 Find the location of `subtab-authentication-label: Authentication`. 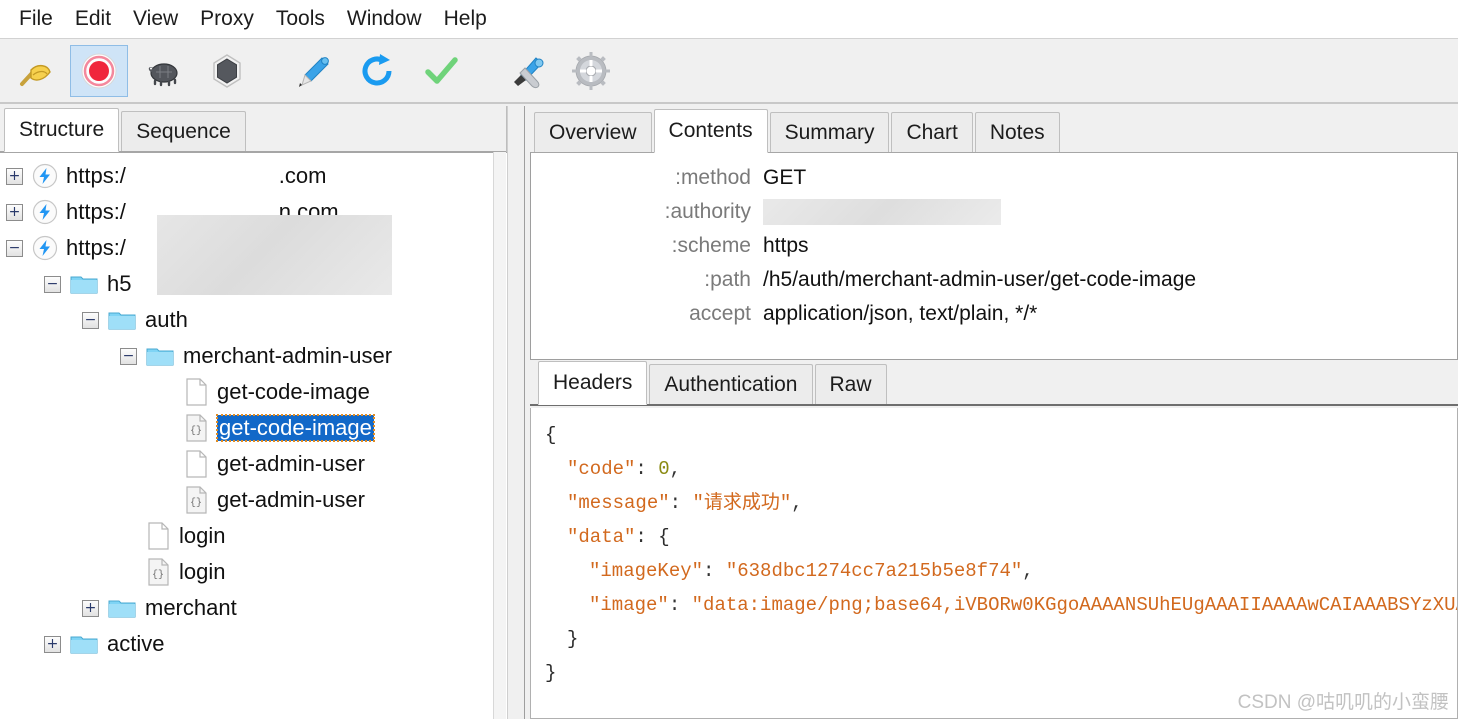

subtab-authentication-label: Authentication is located at coordinates (731, 384).